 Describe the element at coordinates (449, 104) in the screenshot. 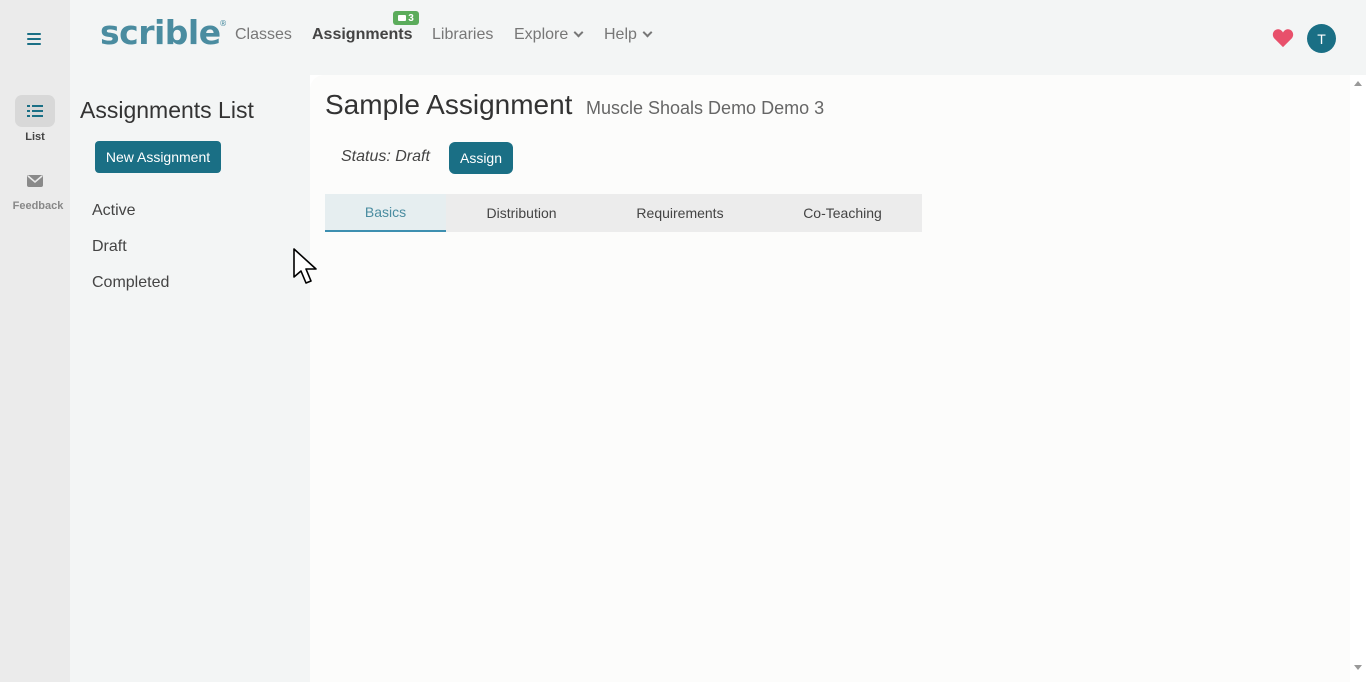

I see `assignment-title: Sample Assignment` at that location.